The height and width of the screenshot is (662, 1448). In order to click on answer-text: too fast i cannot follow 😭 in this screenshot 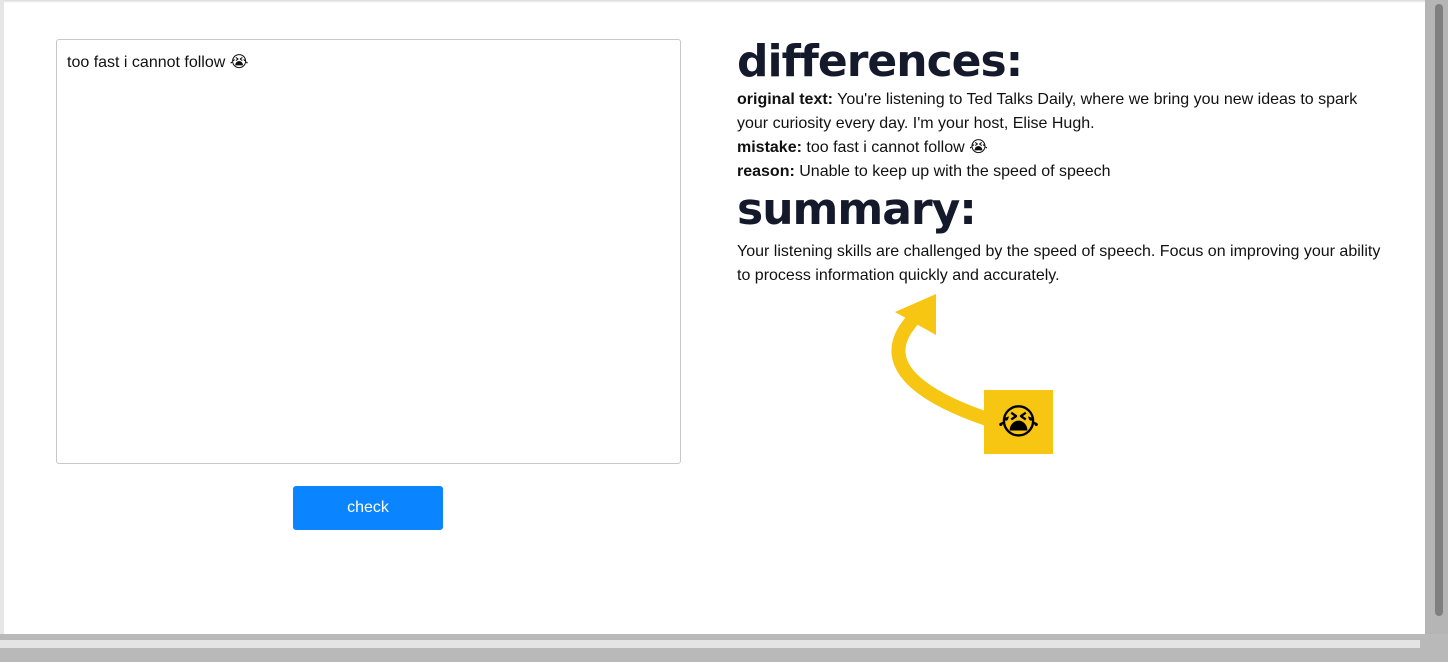, I will do `click(158, 62)`.